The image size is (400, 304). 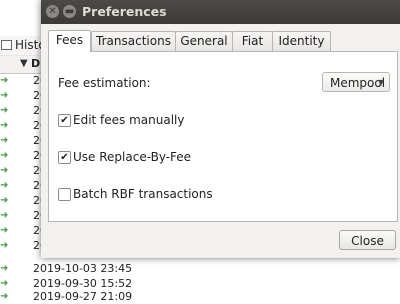 I want to click on column-header-date: D, so click(x=35, y=63).